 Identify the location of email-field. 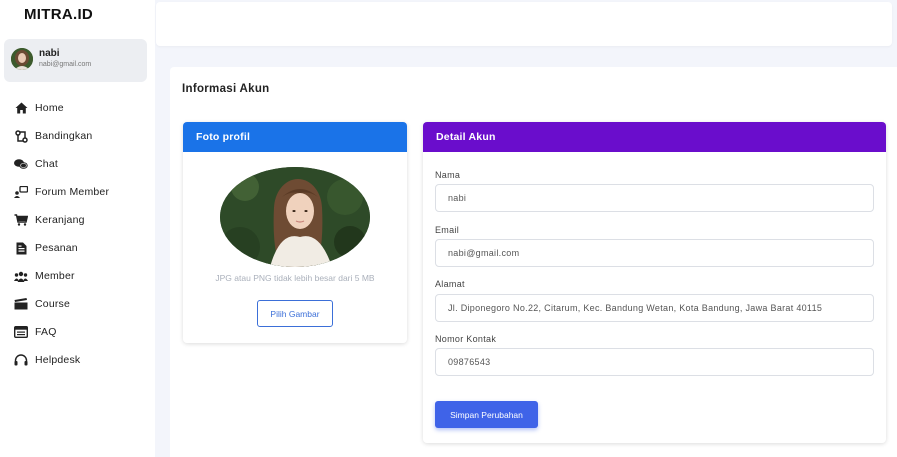
(654, 253).